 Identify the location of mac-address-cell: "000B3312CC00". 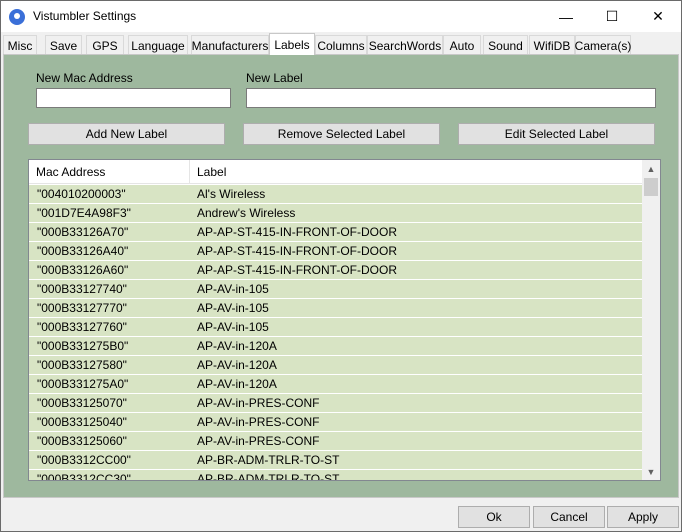
(84, 460).